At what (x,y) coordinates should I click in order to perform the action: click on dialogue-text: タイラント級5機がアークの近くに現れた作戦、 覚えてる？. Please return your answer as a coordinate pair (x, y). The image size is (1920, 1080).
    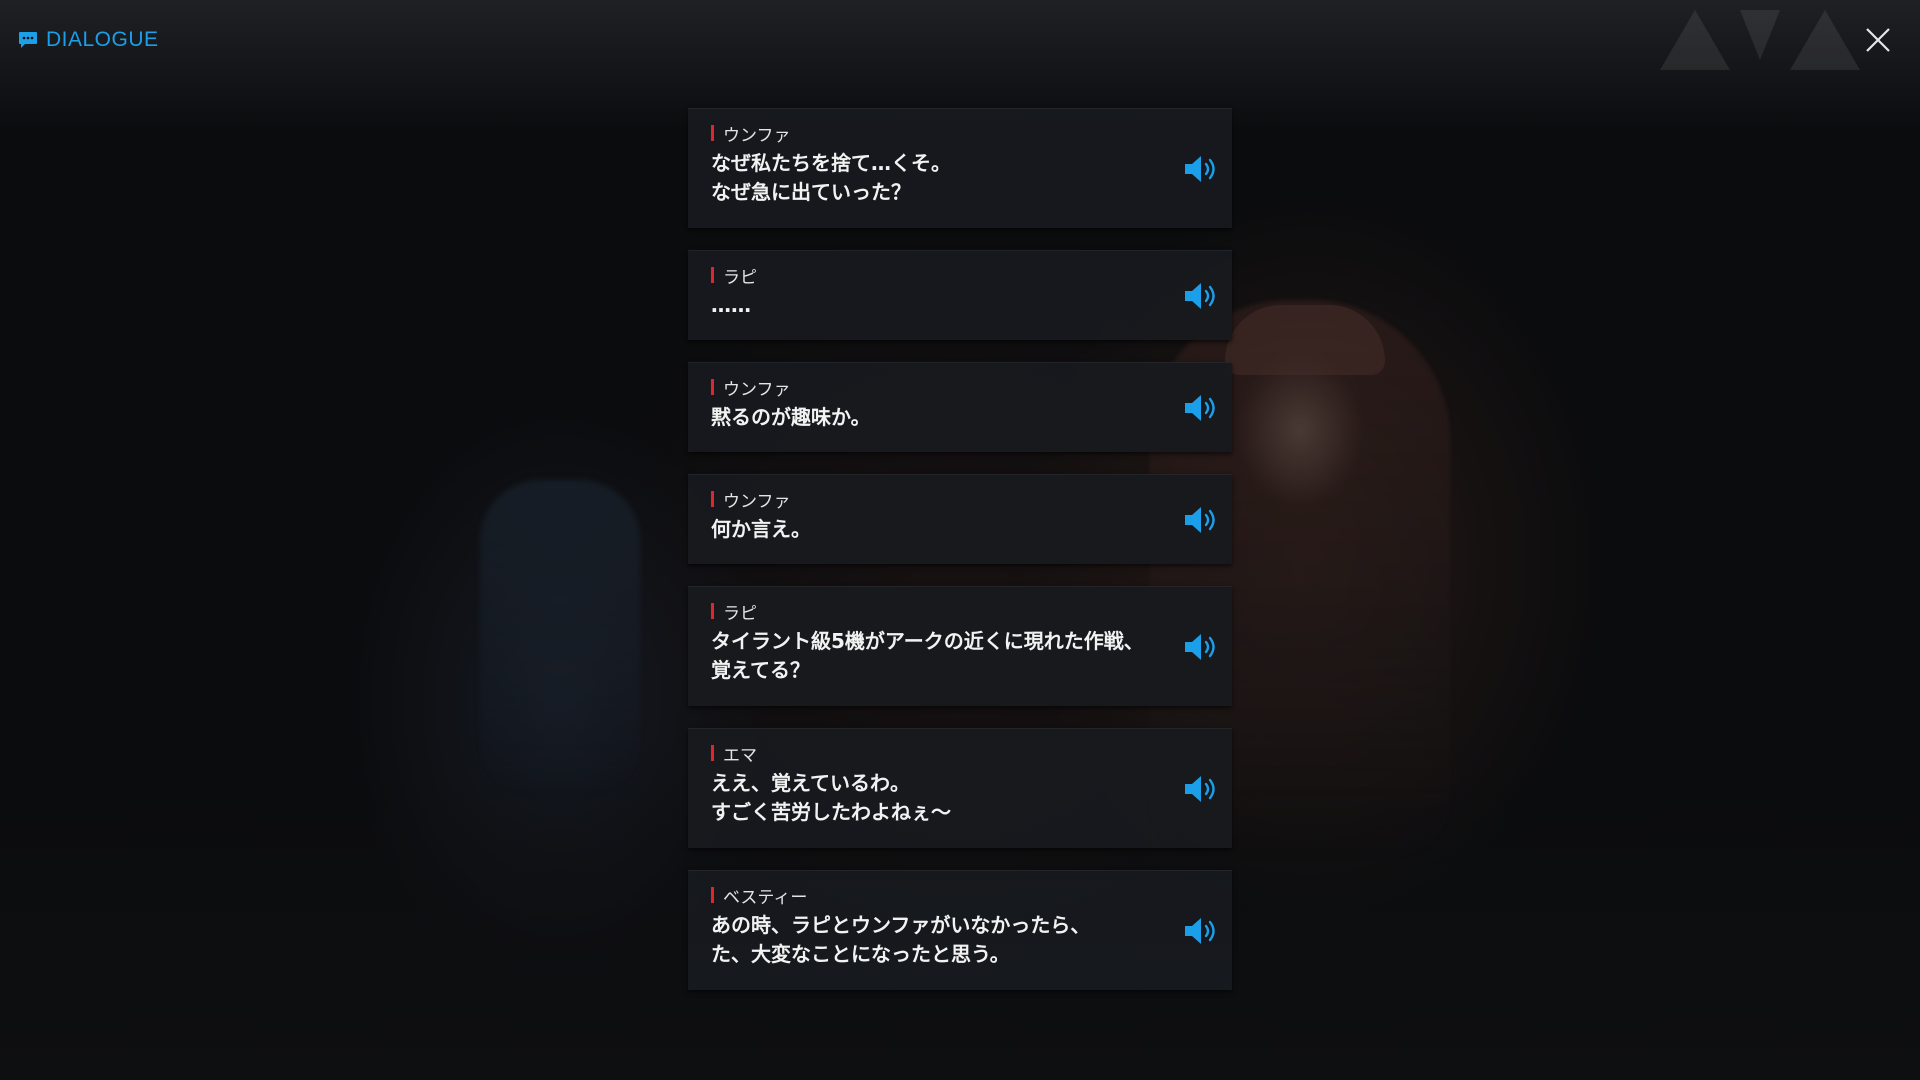
    Looking at the image, I should click on (927, 655).